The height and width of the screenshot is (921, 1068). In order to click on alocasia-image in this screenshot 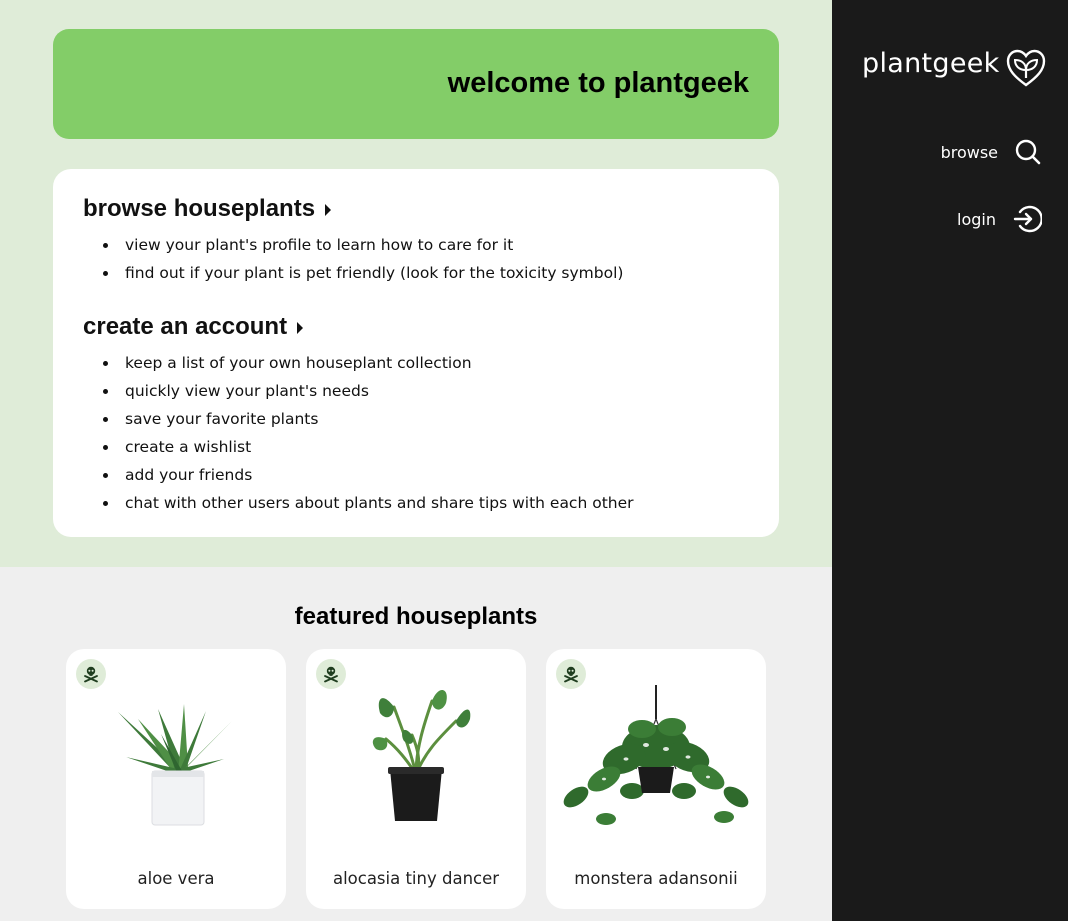, I will do `click(421, 755)`.